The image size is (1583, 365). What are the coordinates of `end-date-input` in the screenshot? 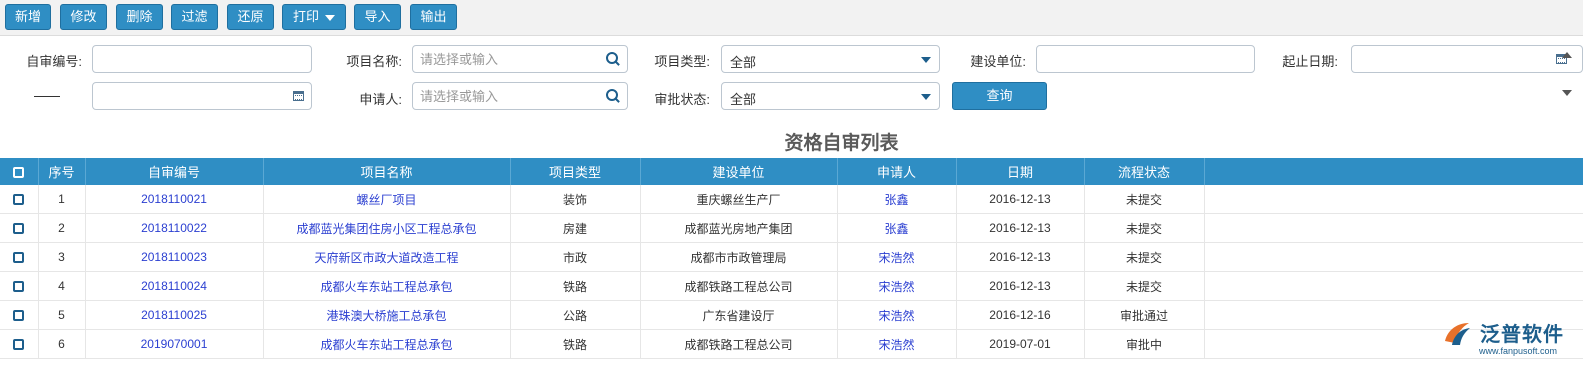 It's located at (202, 96).